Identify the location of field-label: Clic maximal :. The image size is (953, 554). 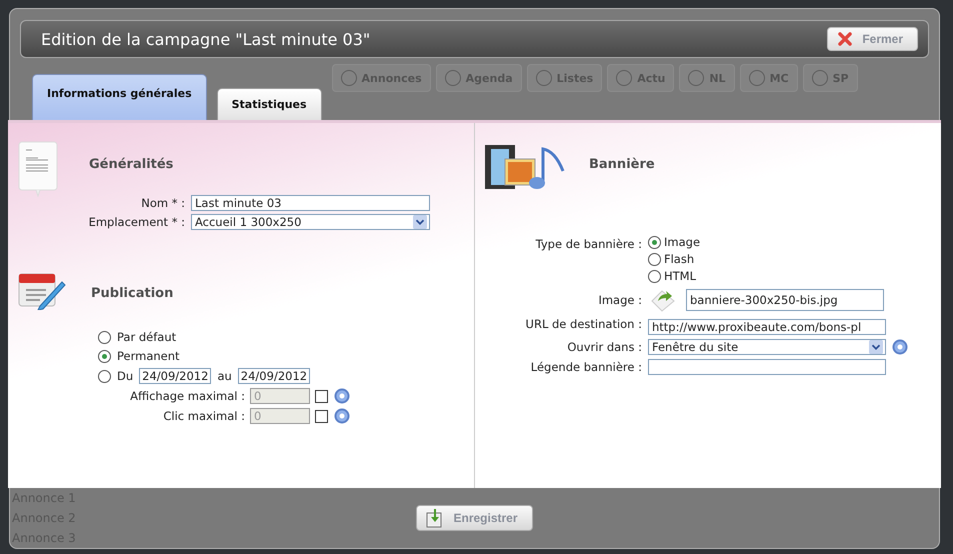
(203, 416).